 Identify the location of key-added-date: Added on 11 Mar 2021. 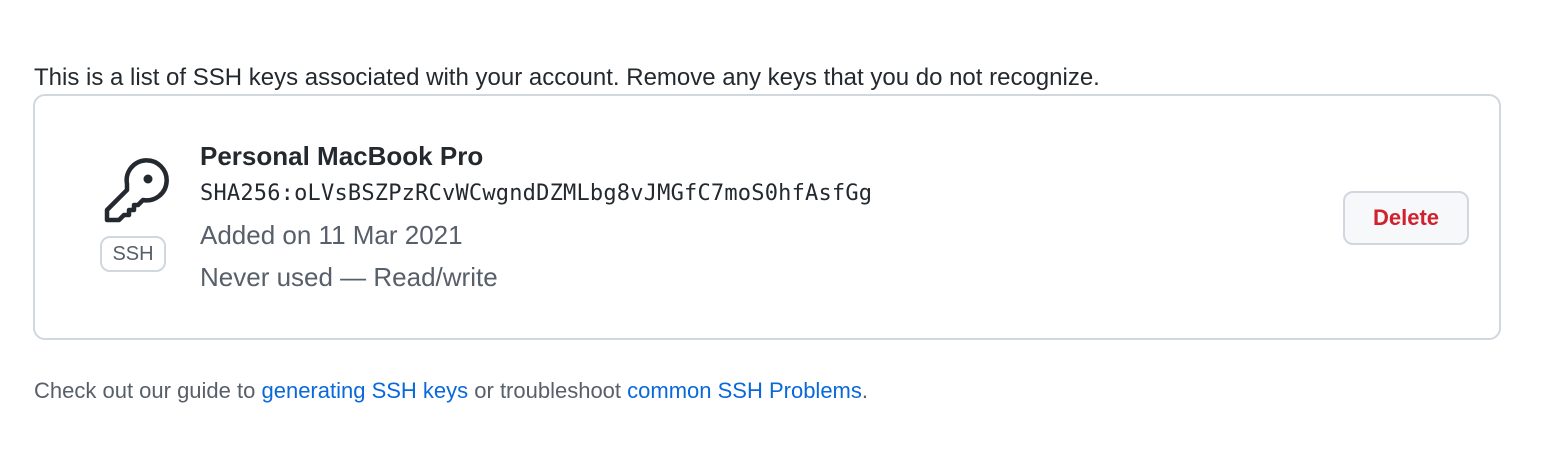
(331, 235).